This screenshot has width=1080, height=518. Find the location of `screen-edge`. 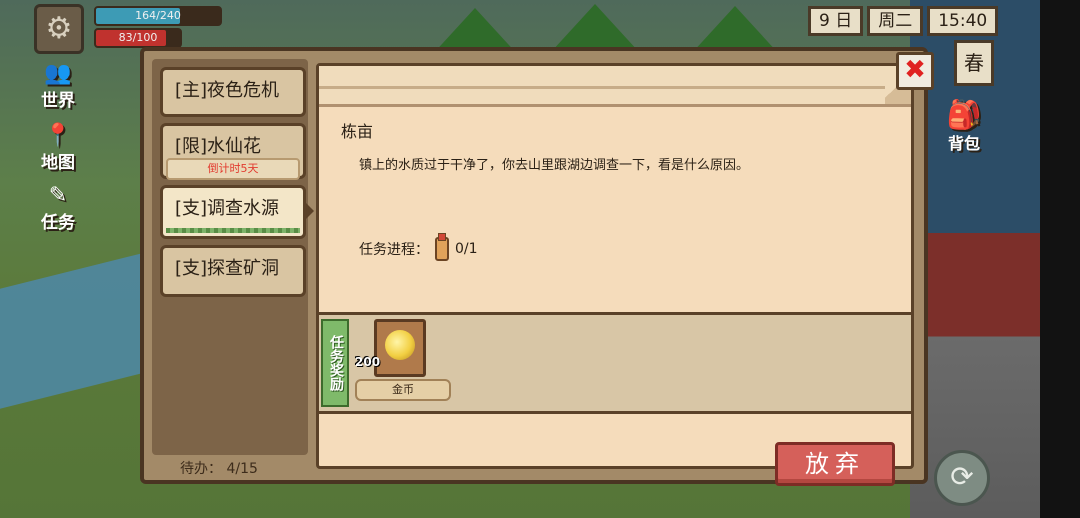

screen-edge is located at coordinates (1060, 259).